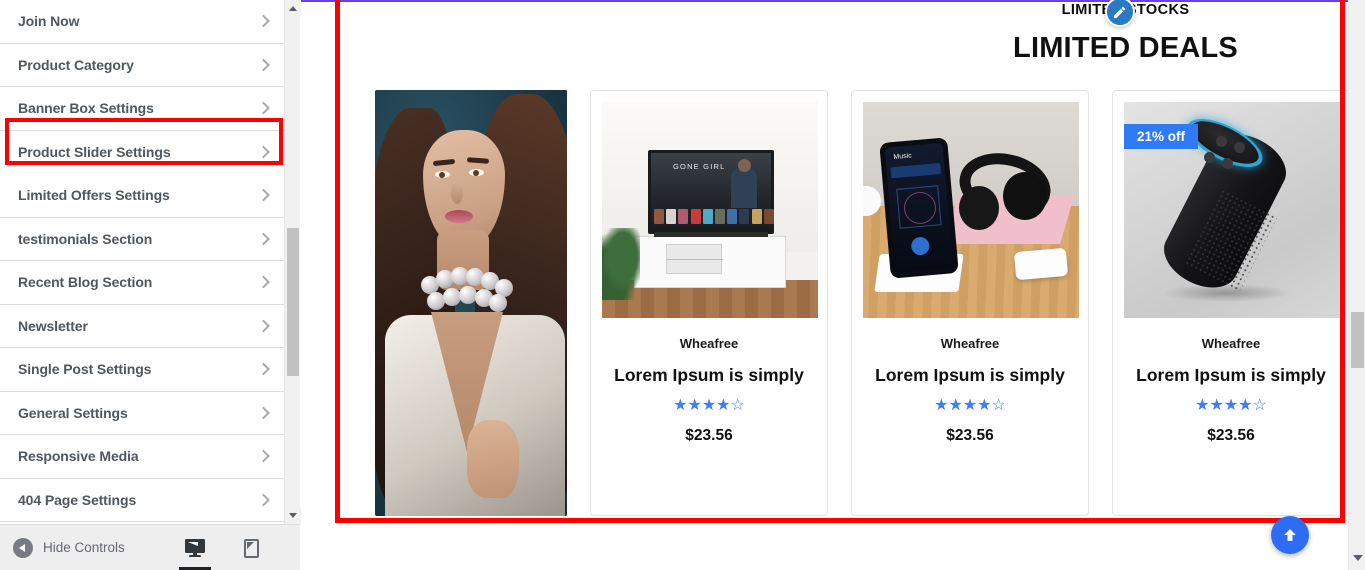  What do you see at coordinates (1119, 13) in the screenshot?
I see `pencil-edit-icon` at bounding box center [1119, 13].